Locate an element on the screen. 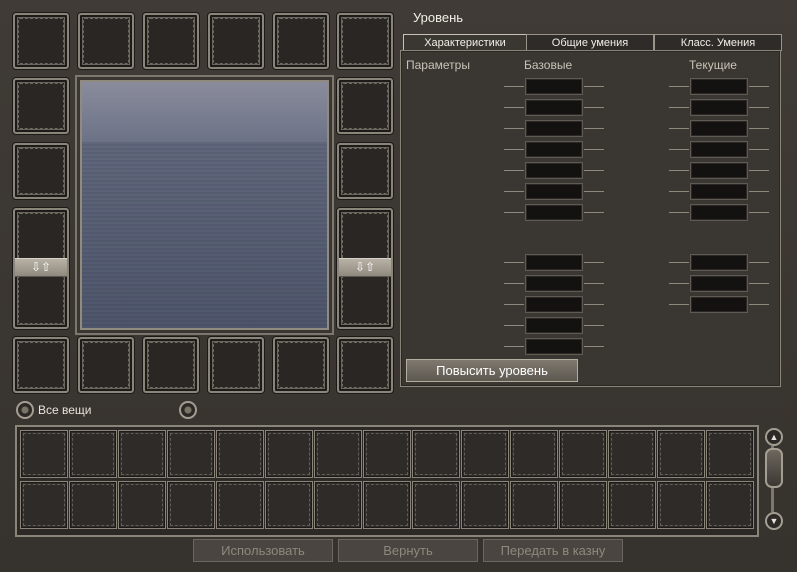 This screenshot has width=797, height=572. current-header: Текущие is located at coordinates (713, 65).